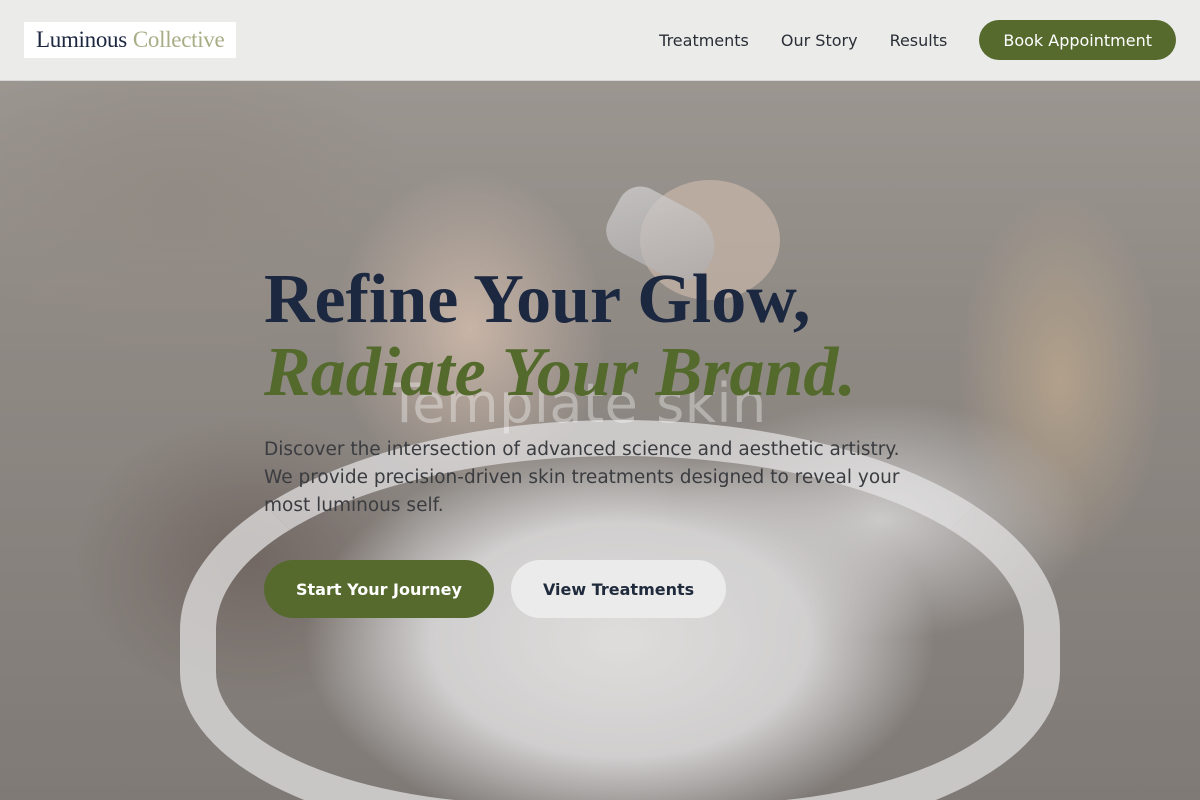  What do you see at coordinates (704, 40) in the screenshot?
I see `nav-link-treatments: Treatments` at bounding box center [704, 40].